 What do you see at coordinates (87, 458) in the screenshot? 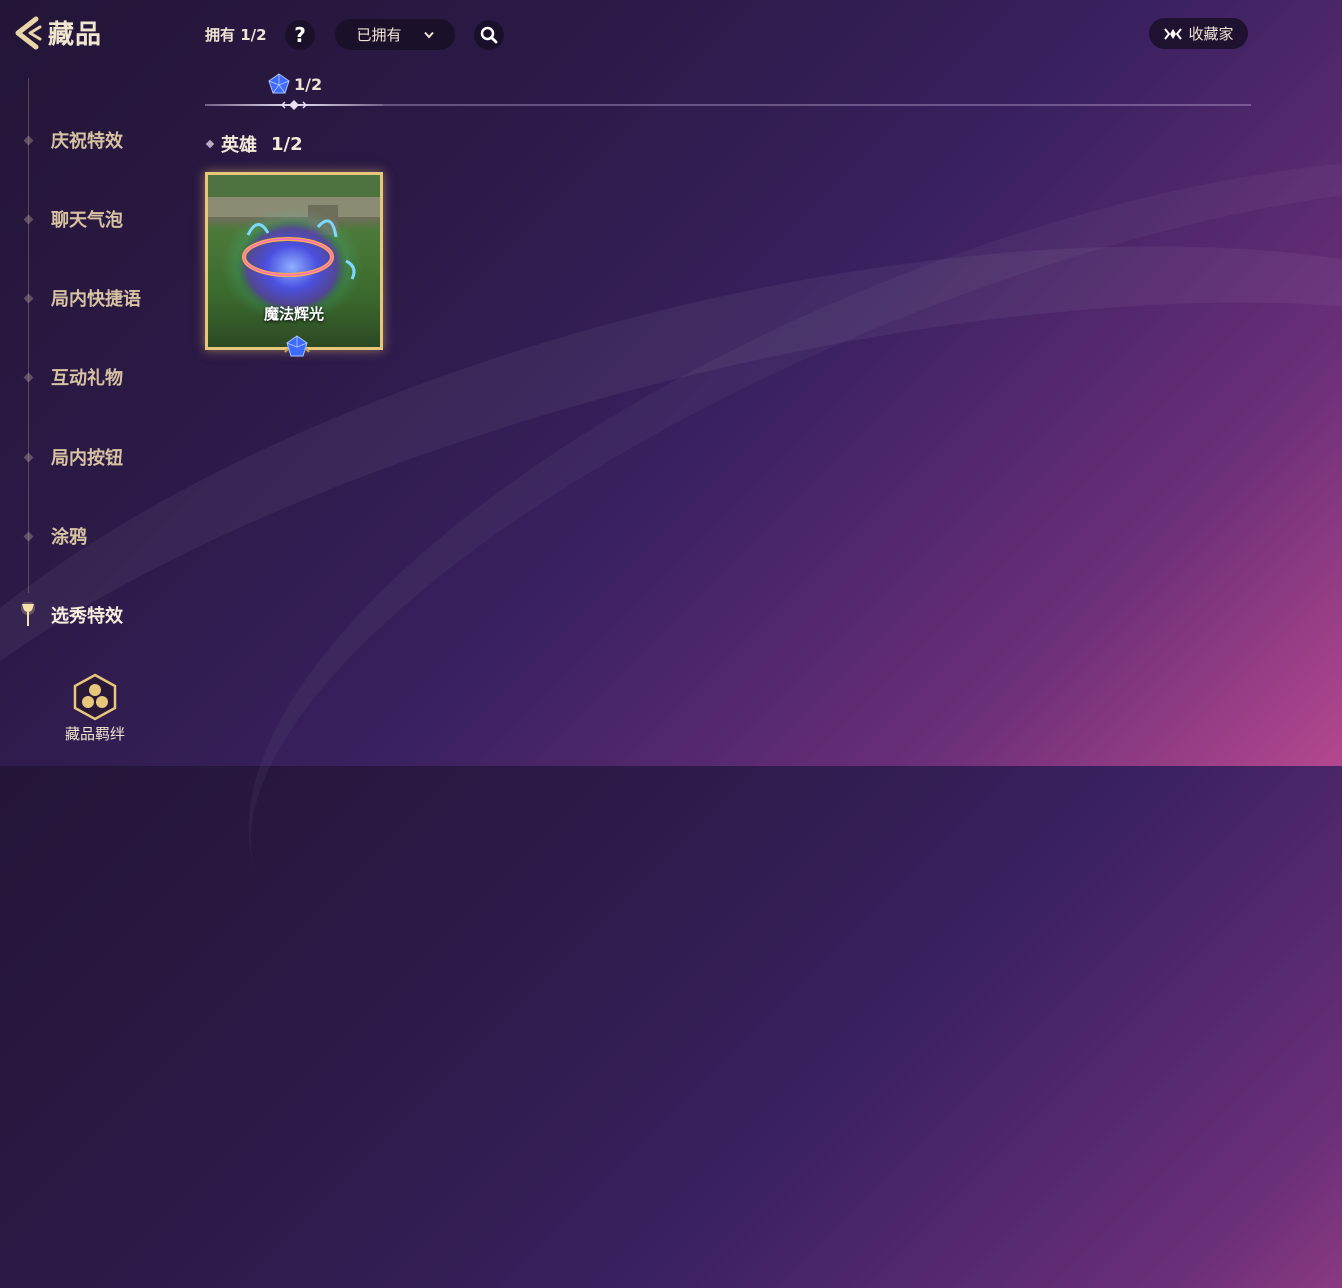
I see `sidebar-item-label: 局内按钮` at bounding box center [87, 458].